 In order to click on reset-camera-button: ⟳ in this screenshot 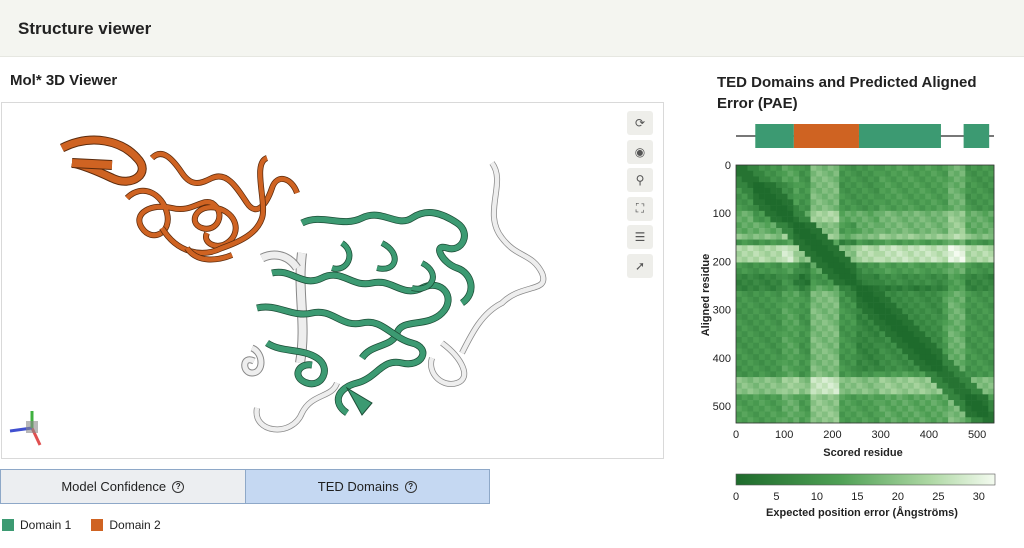, I will do `click(640, 123)`.